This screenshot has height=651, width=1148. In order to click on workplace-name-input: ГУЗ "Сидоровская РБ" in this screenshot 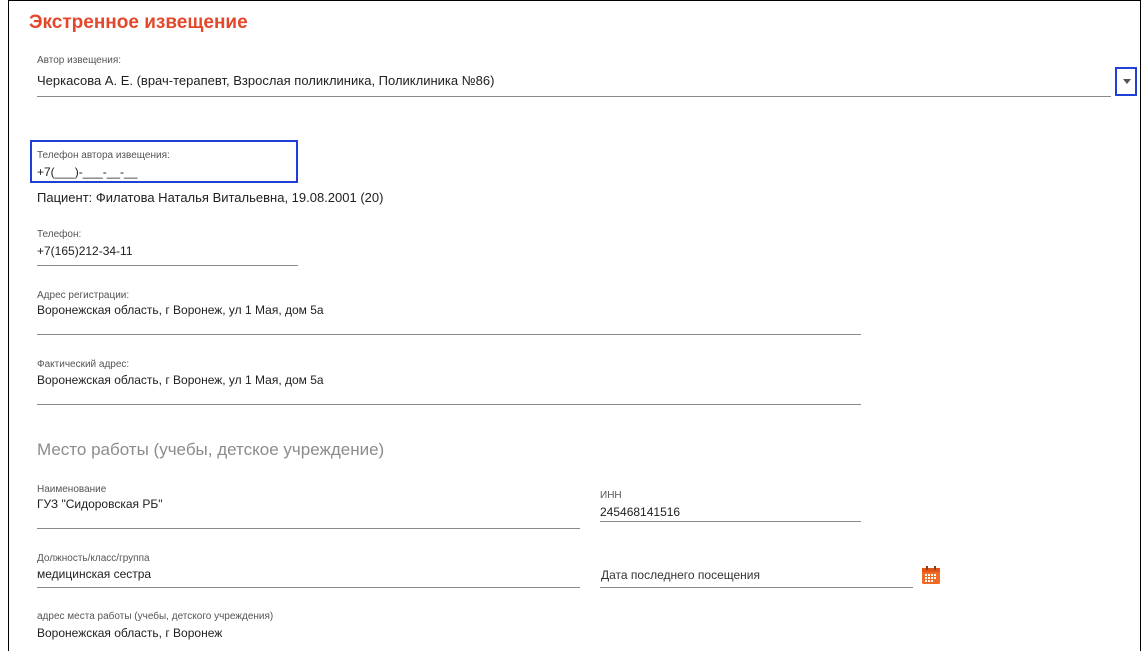, I will do `click(100, 504)`.